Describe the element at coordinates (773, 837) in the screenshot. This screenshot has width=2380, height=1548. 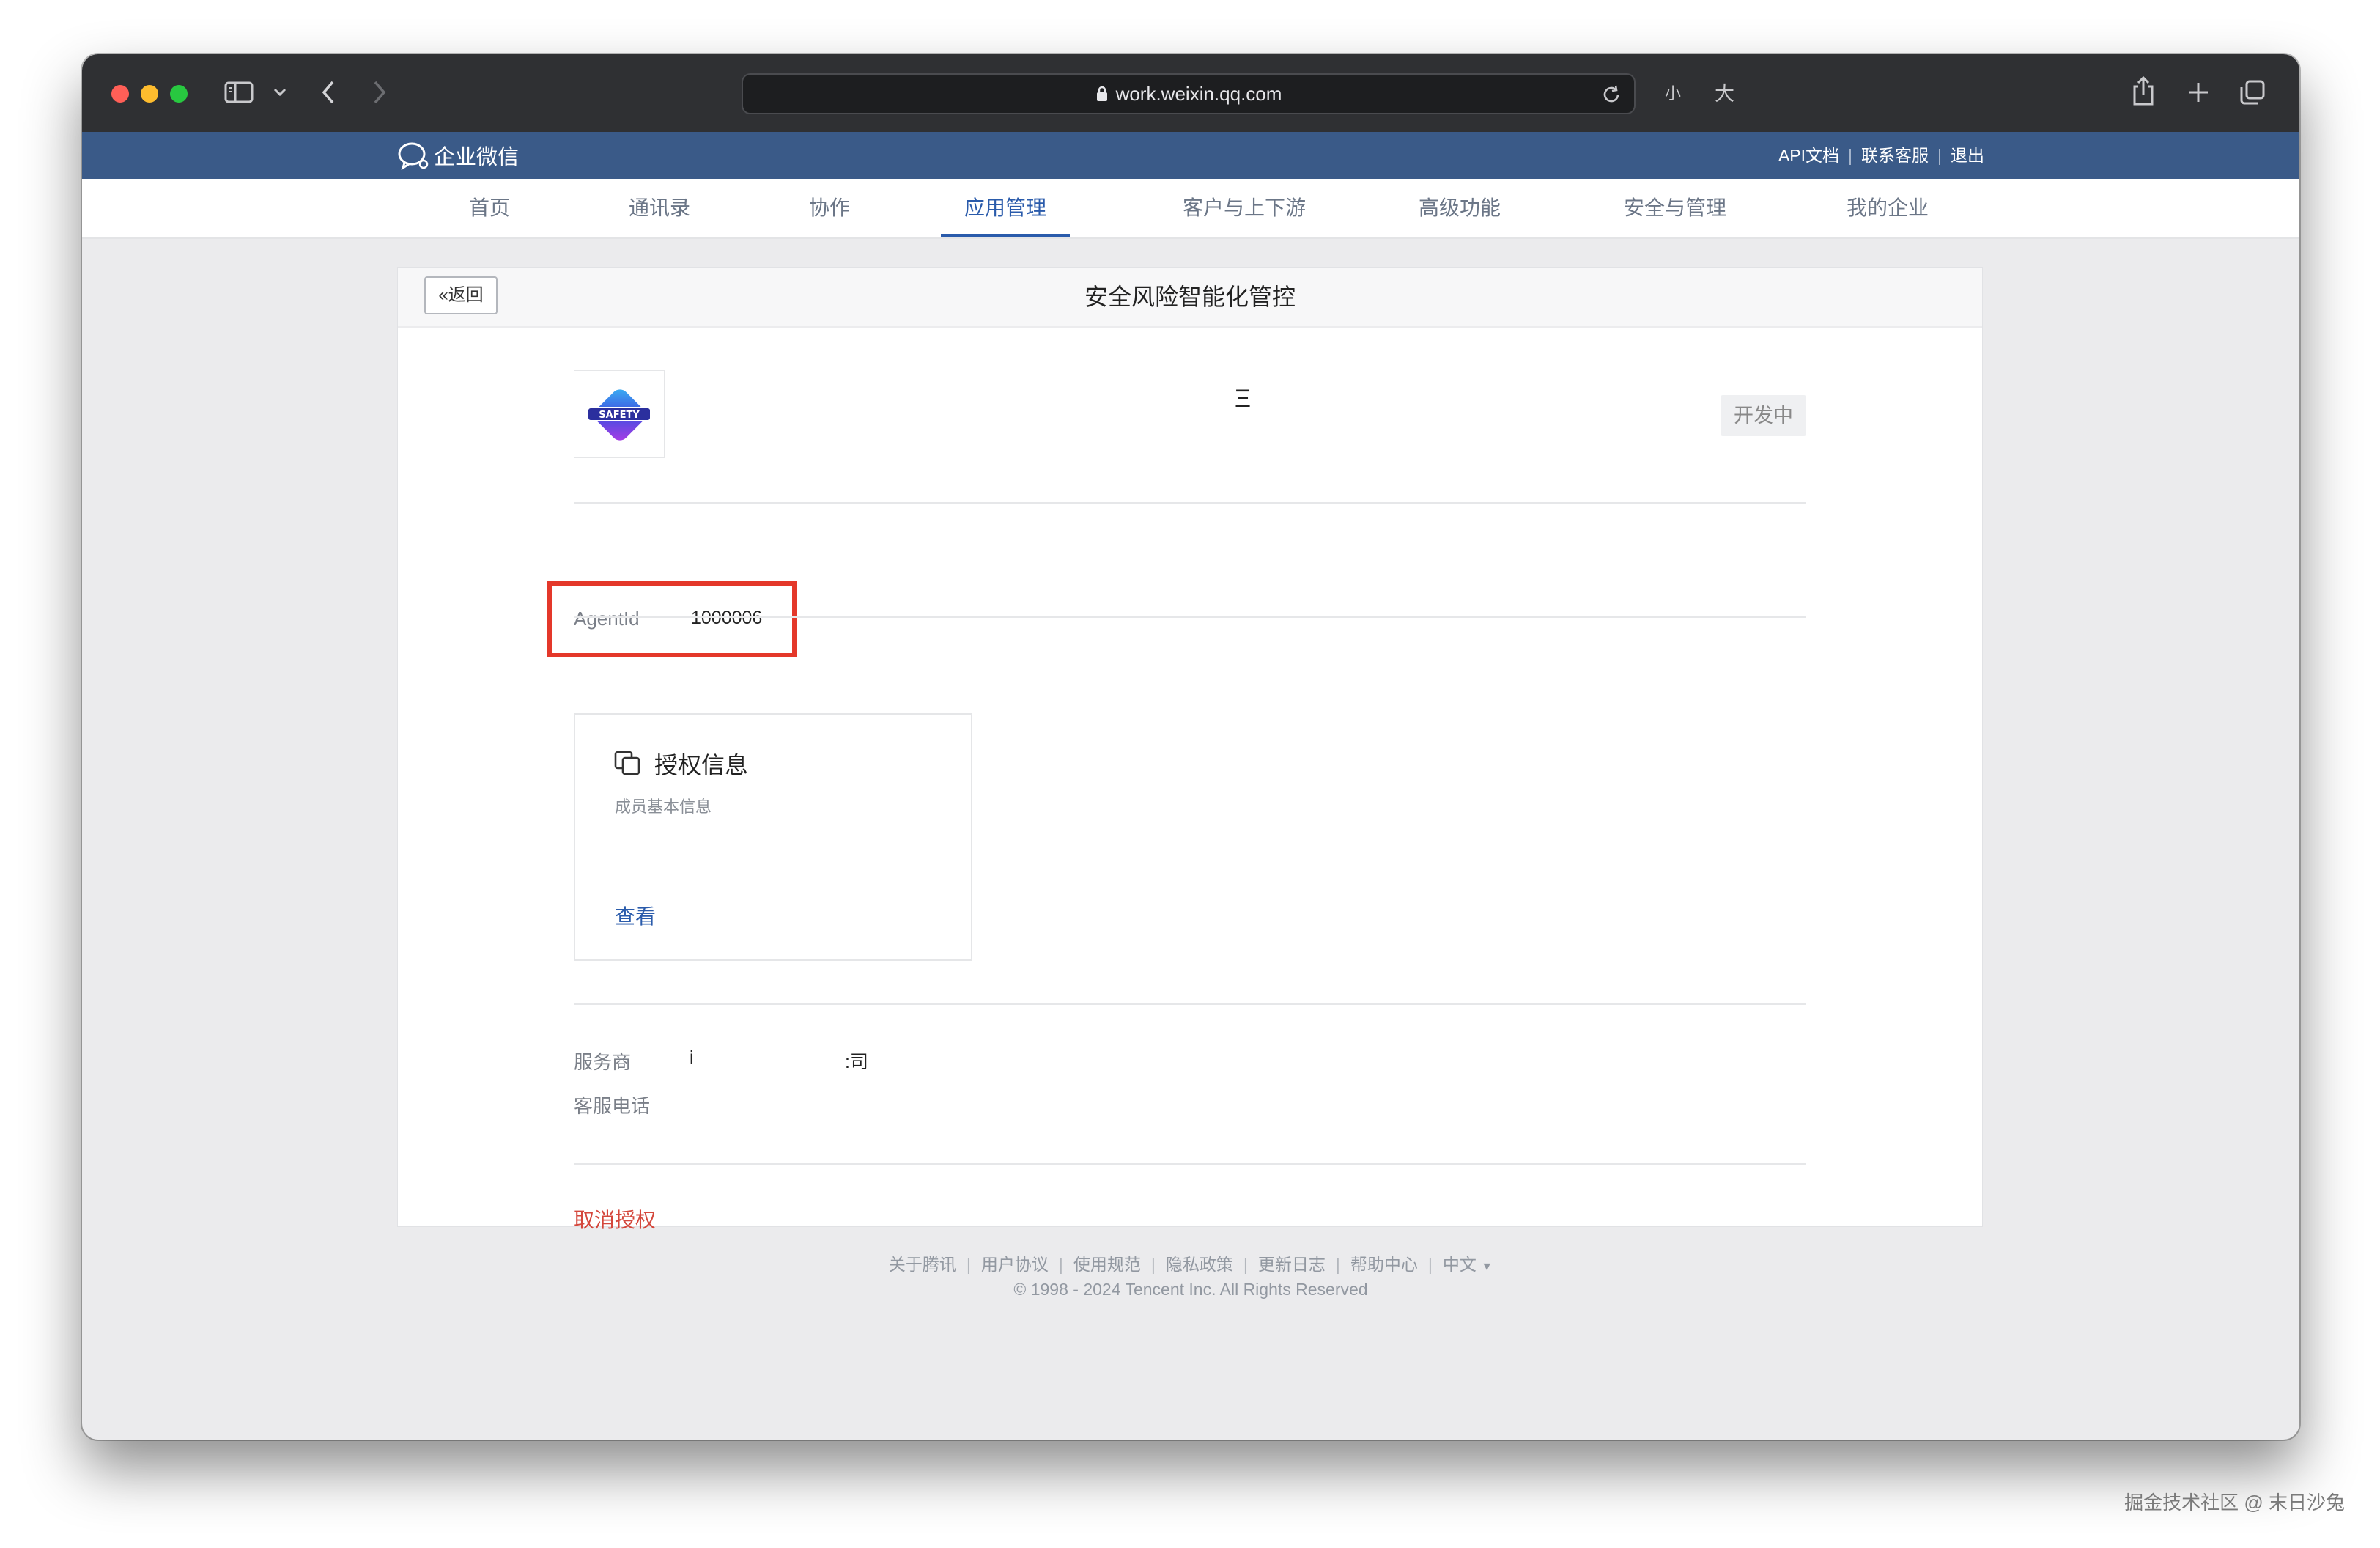
I see `permission-card: 授权信息 成员基本信息 查看` at that location.